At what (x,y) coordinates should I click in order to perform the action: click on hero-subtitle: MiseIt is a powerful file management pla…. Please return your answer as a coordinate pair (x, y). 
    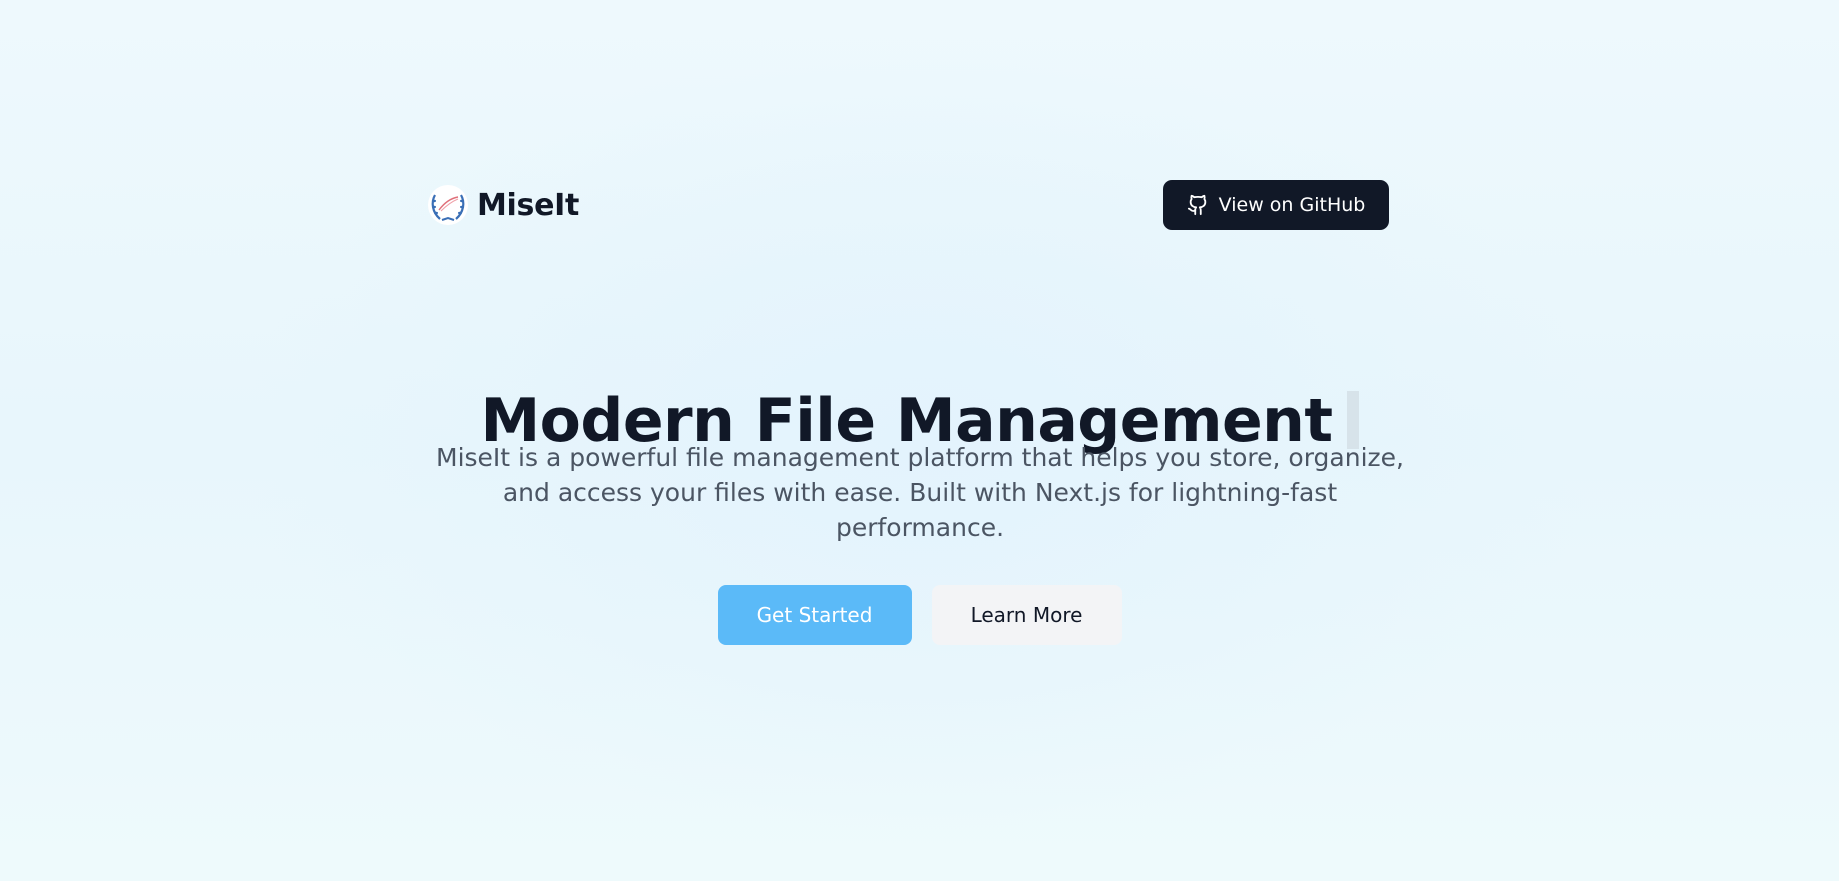
    Looking at the image, I should click on (920, 492).